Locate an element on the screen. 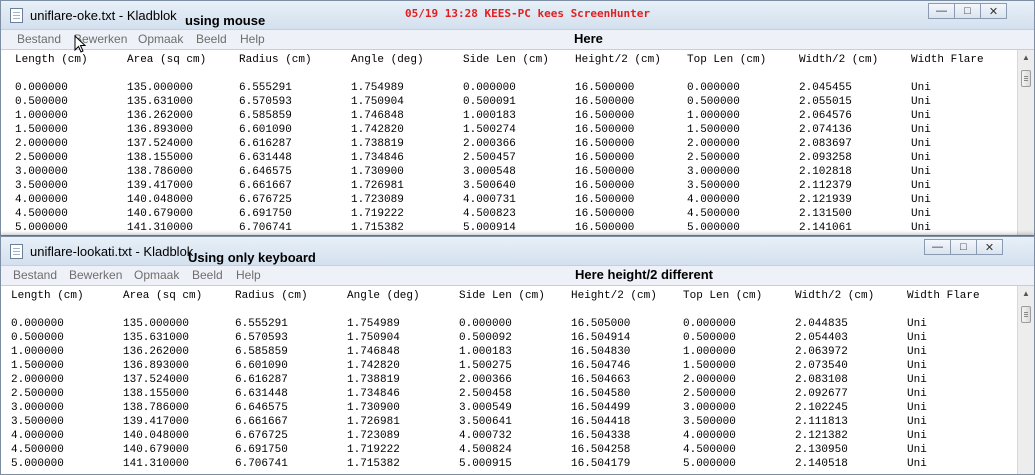  table-cell: 138.786000 is located at coordinates (160, 172).